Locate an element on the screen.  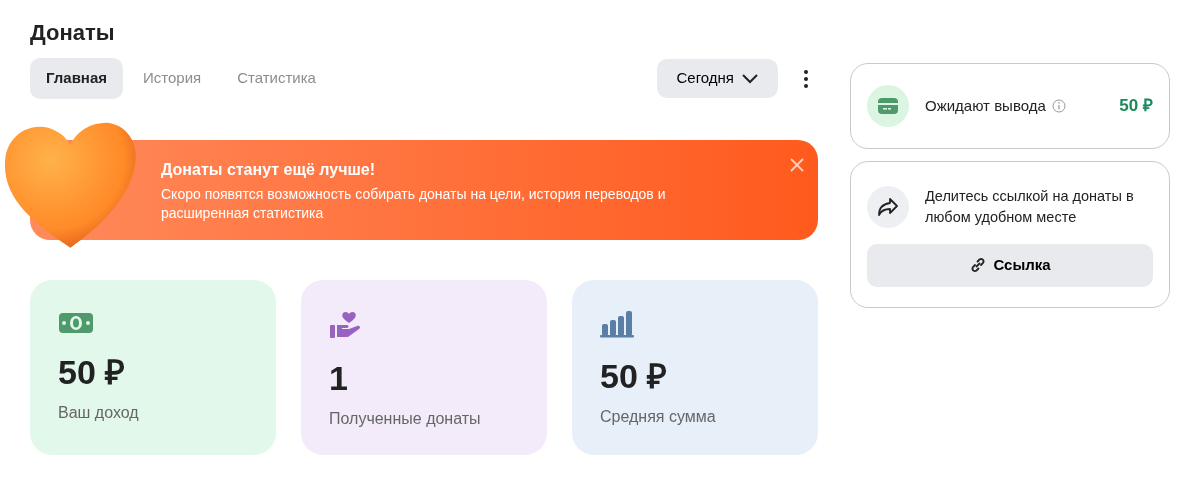
chevron-icon is located at coordinates (750, 78).